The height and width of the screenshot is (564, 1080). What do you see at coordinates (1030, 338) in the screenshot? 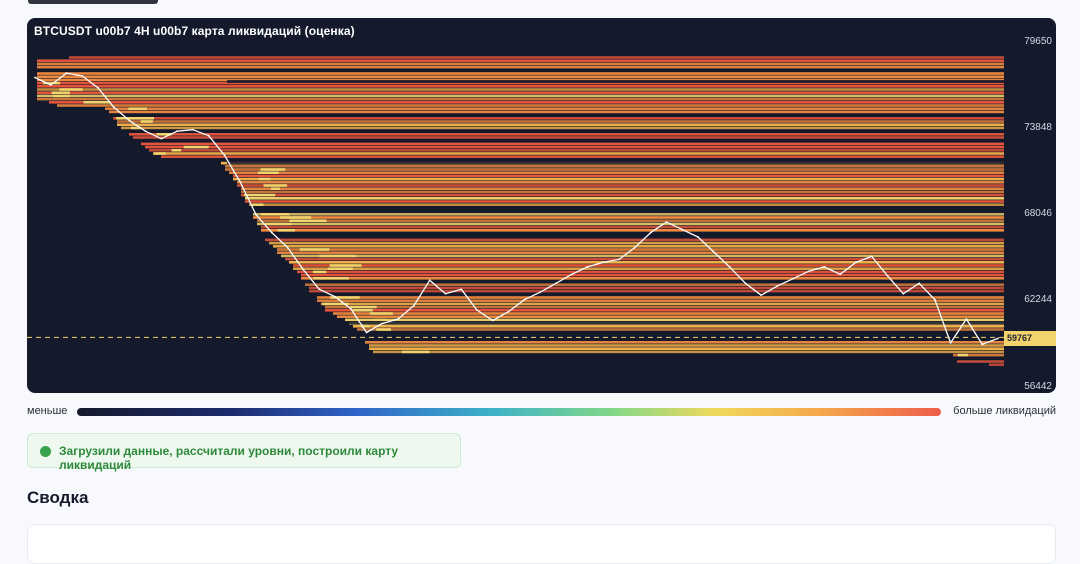
I see `current-price-marker: 59767` at bounding box center [1030, 338].